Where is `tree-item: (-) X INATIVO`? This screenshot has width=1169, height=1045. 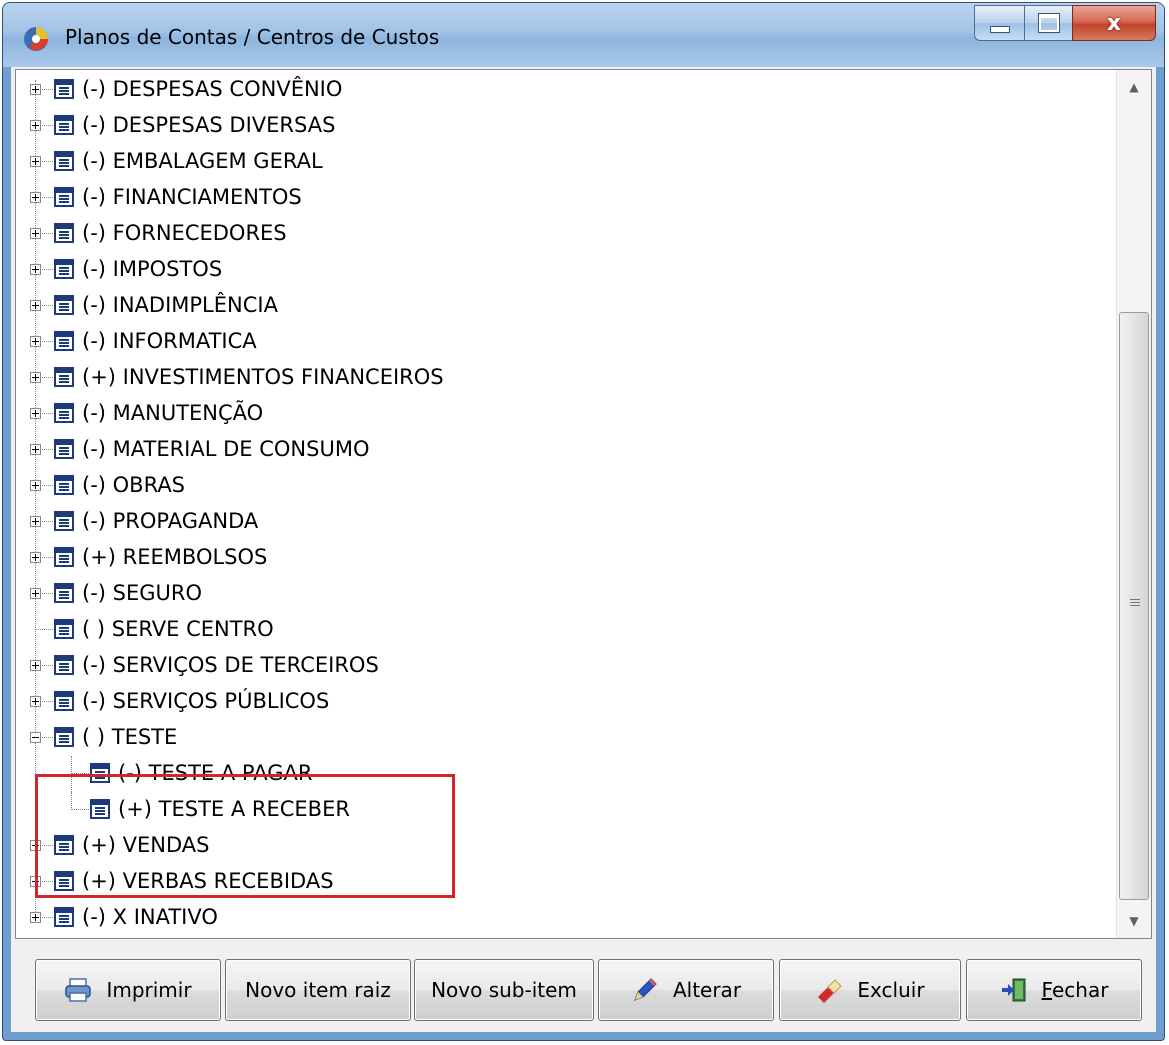 tree-item: (-) X INATIVO is located at coordinates (566, 918).